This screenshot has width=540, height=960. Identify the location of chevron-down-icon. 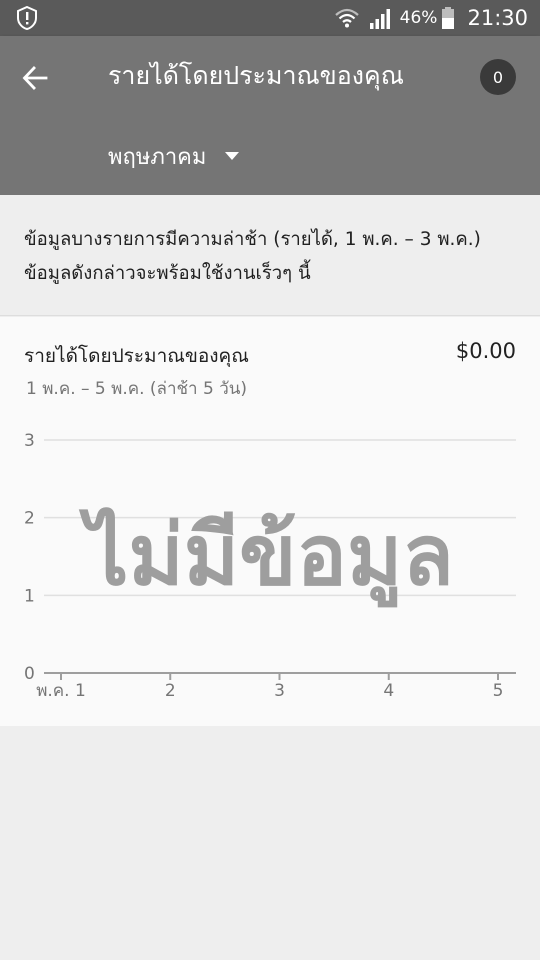
(232, 156).